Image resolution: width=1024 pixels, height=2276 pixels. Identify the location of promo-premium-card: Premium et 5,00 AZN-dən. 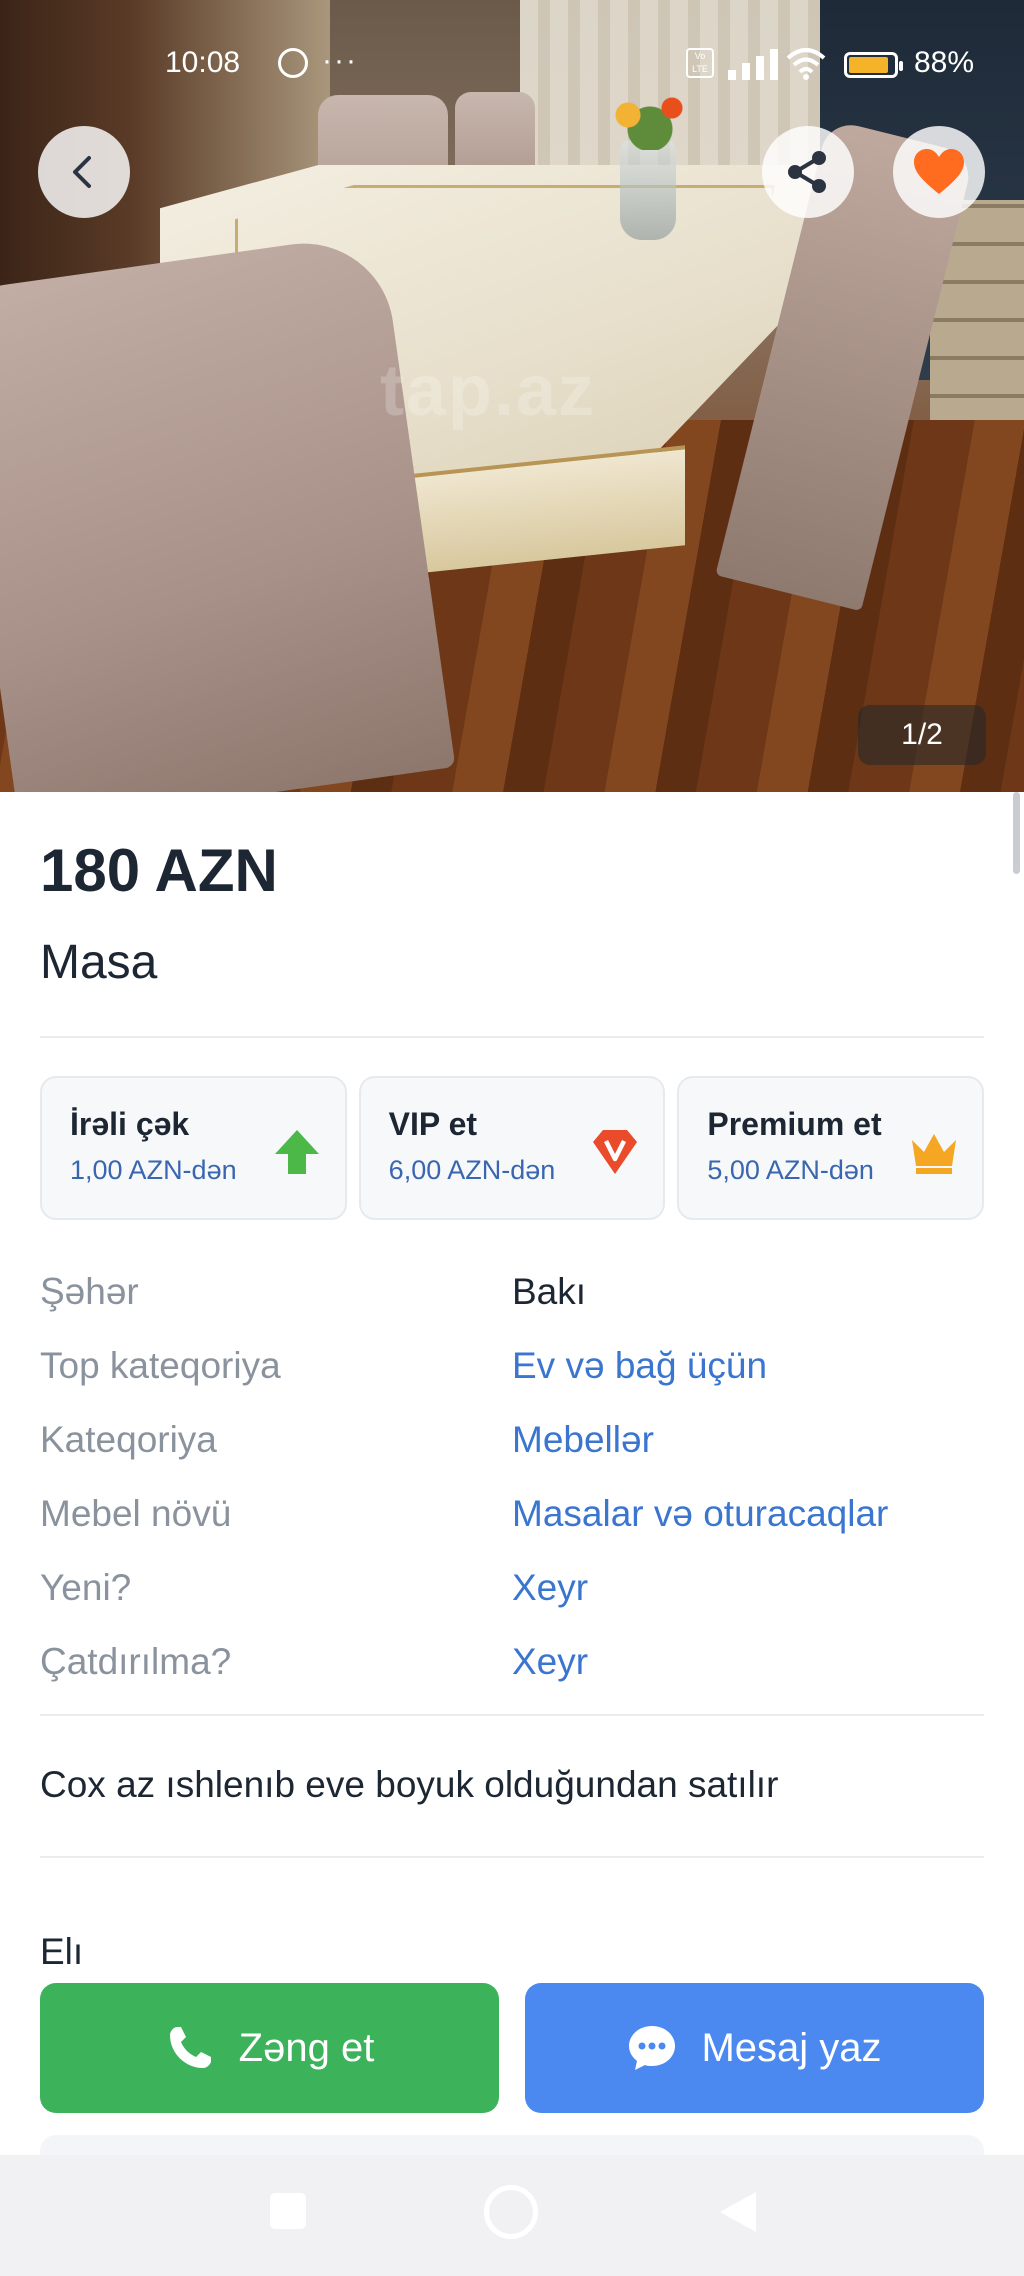
(831, 1148).